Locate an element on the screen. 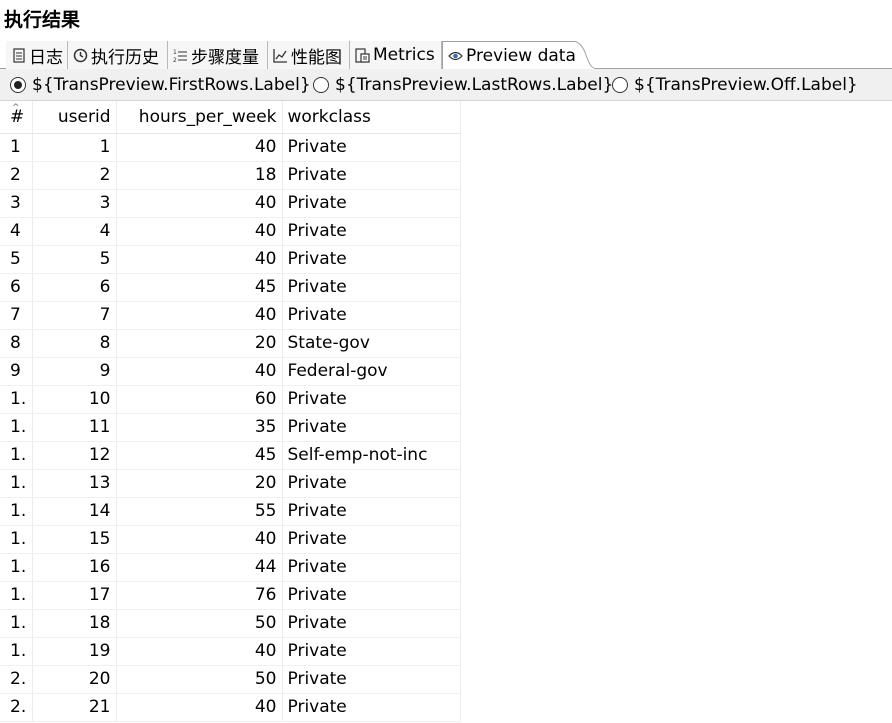 This screenshot has width=892, height=723. cell-hours-per-week: 45 is located at coordinates (199, 287).